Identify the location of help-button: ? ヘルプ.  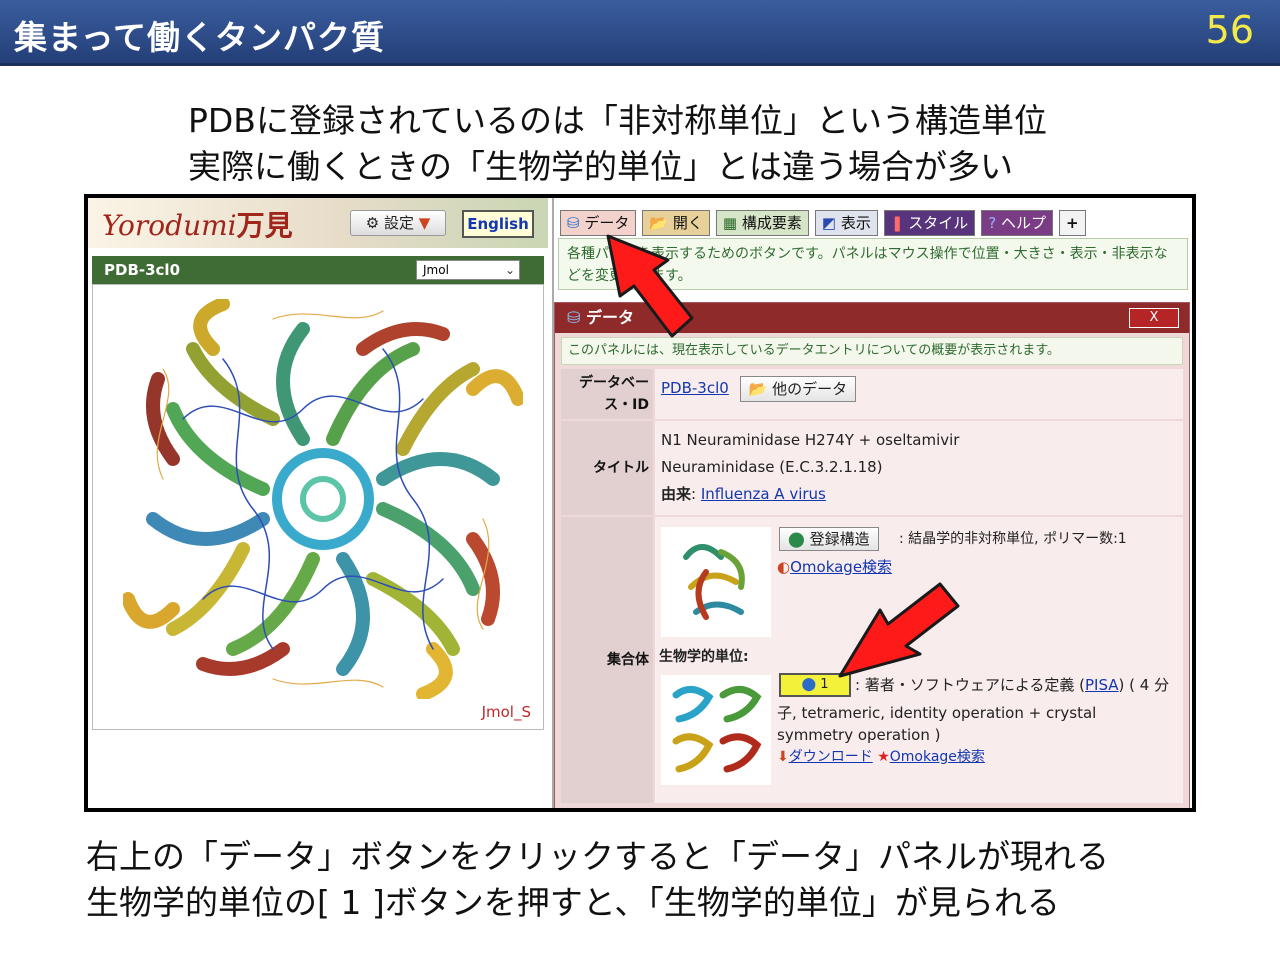
(1017, 223).